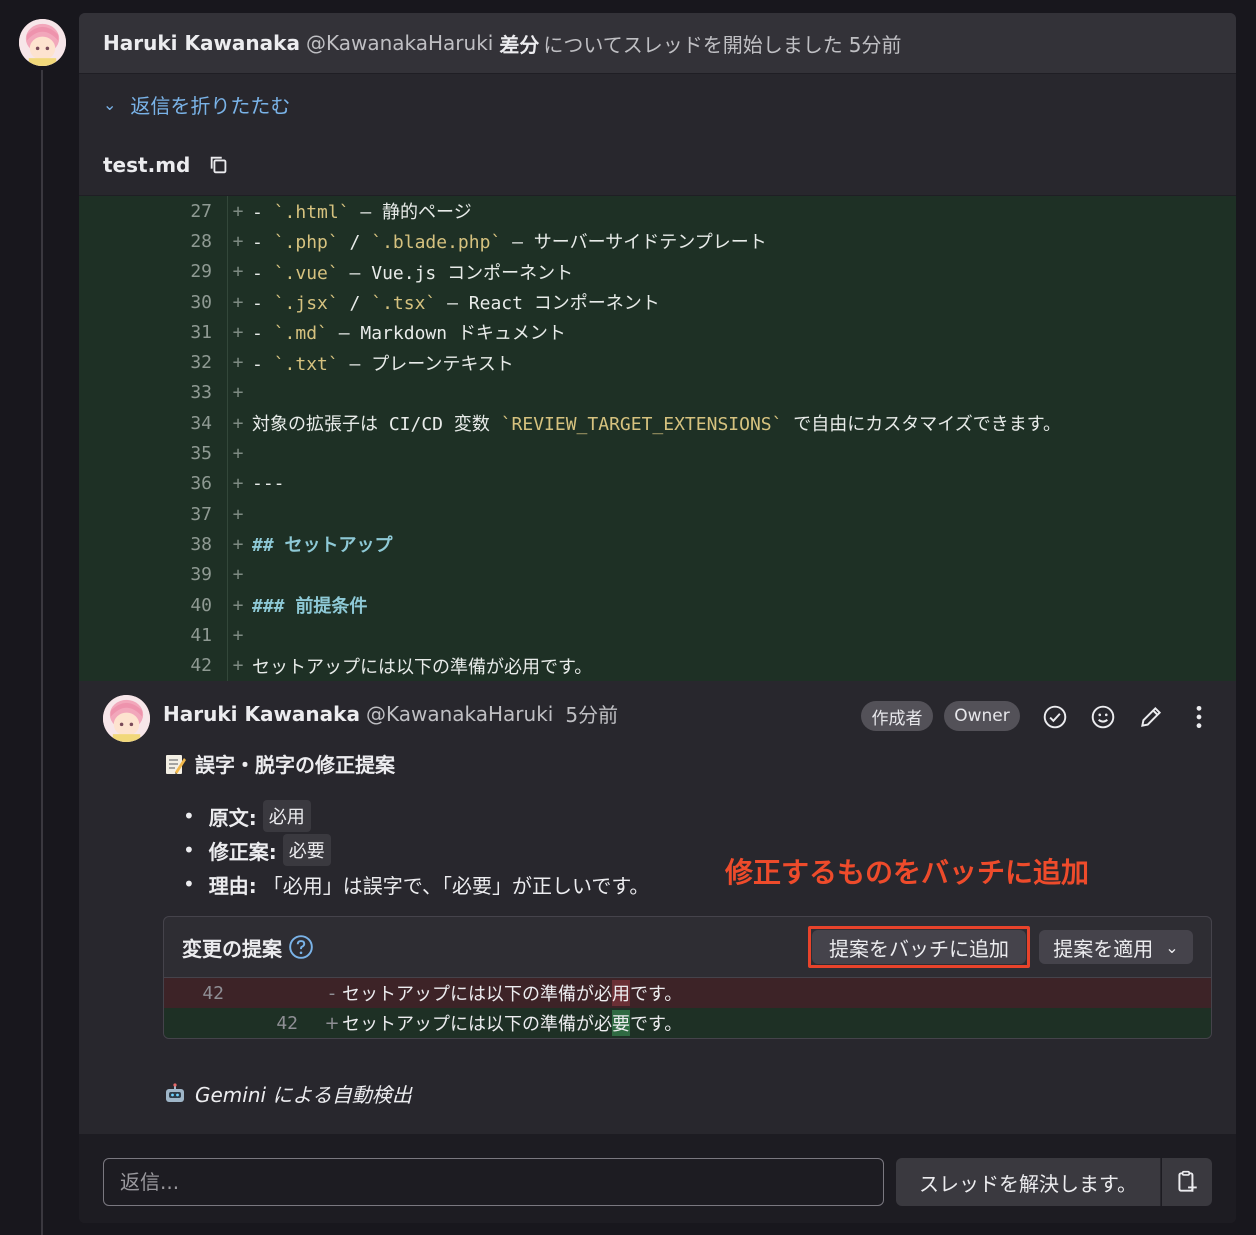 The width and height of the screenshot is (1256, 1235). What do you see at coordinates (657, 165) in the screenshot?
I see `file-header: test.md` at bounding box center [657, 165].